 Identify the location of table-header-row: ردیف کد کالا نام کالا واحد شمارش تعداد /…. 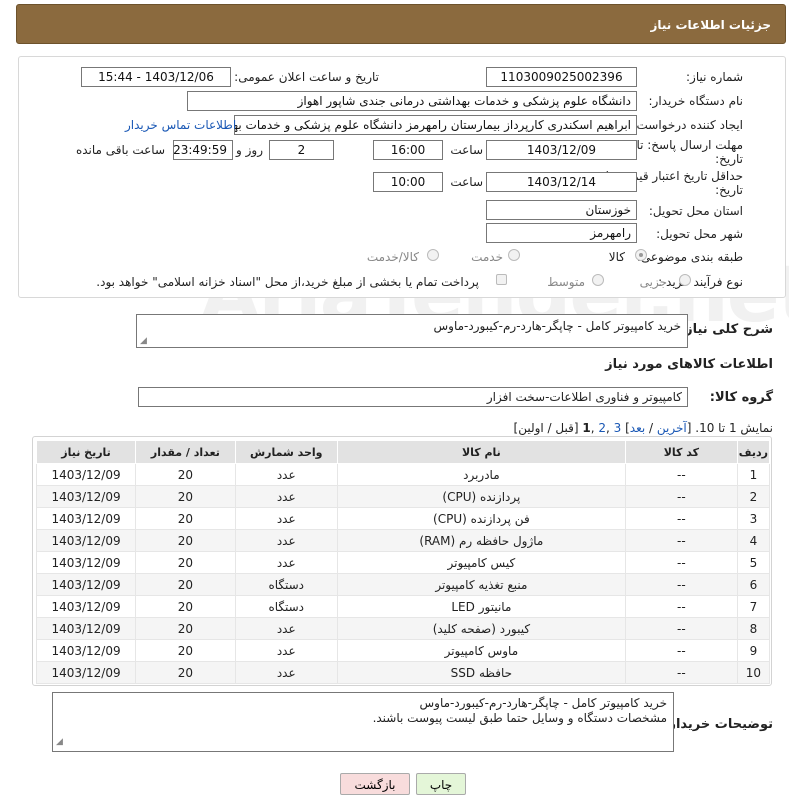
(403, 452).